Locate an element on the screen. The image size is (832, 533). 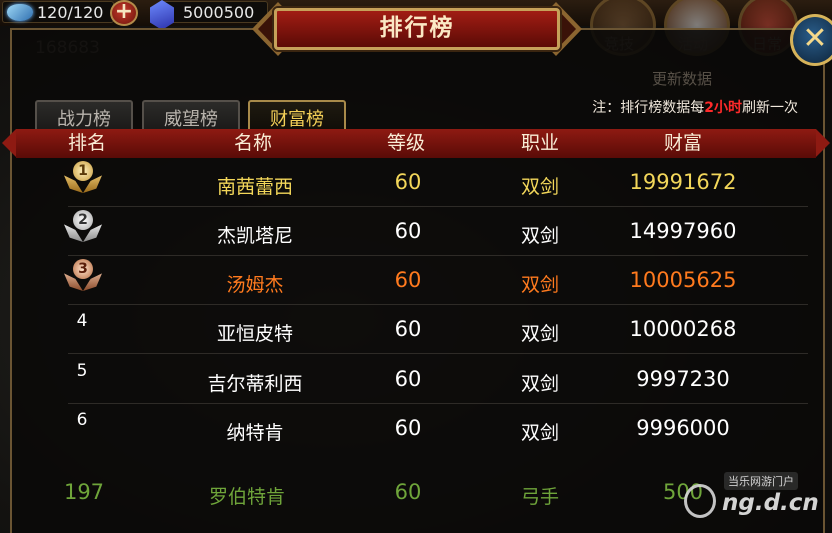
header-job: 职业 is located at coordinates (540, 143).